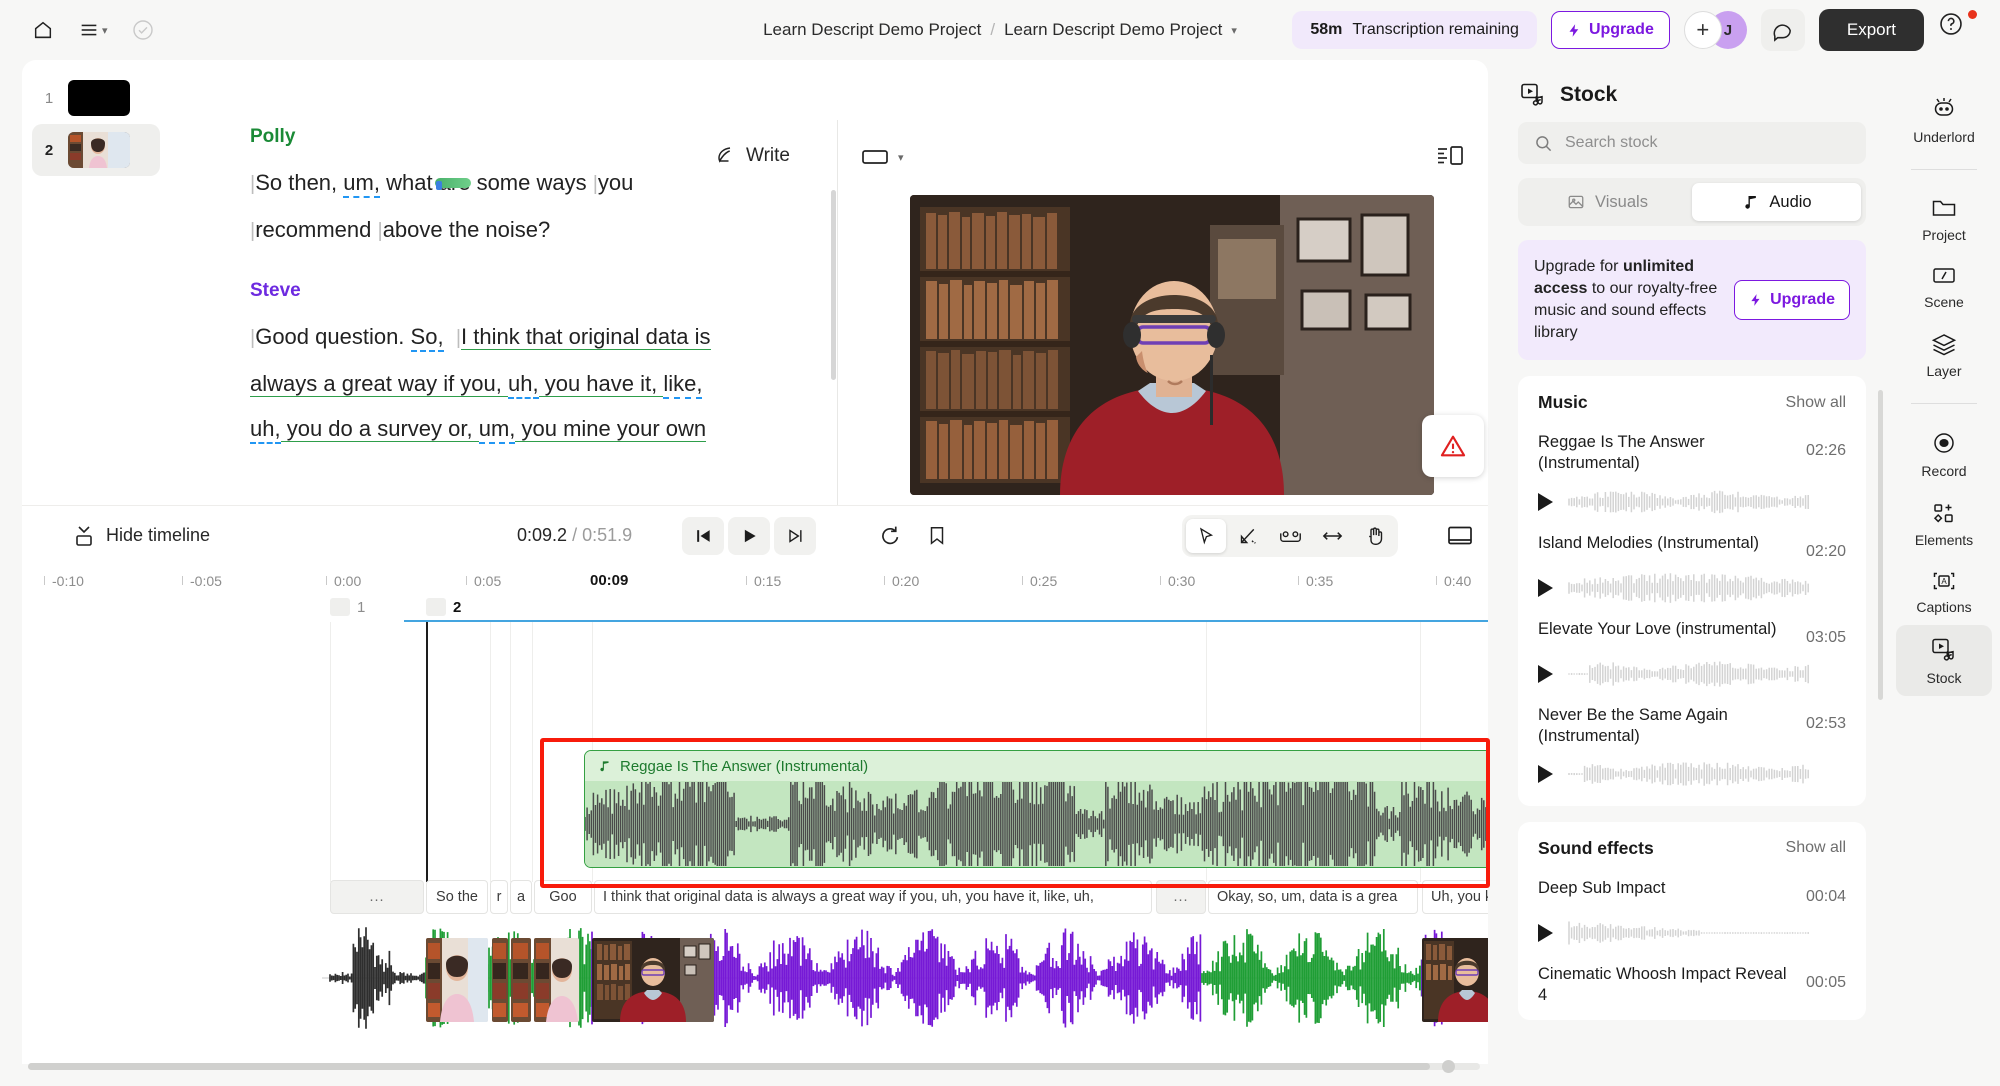 This screenshot has width=2000, height=1086. I want to click on transcript-line: |recommend |above the noise?, so click(525, 230).